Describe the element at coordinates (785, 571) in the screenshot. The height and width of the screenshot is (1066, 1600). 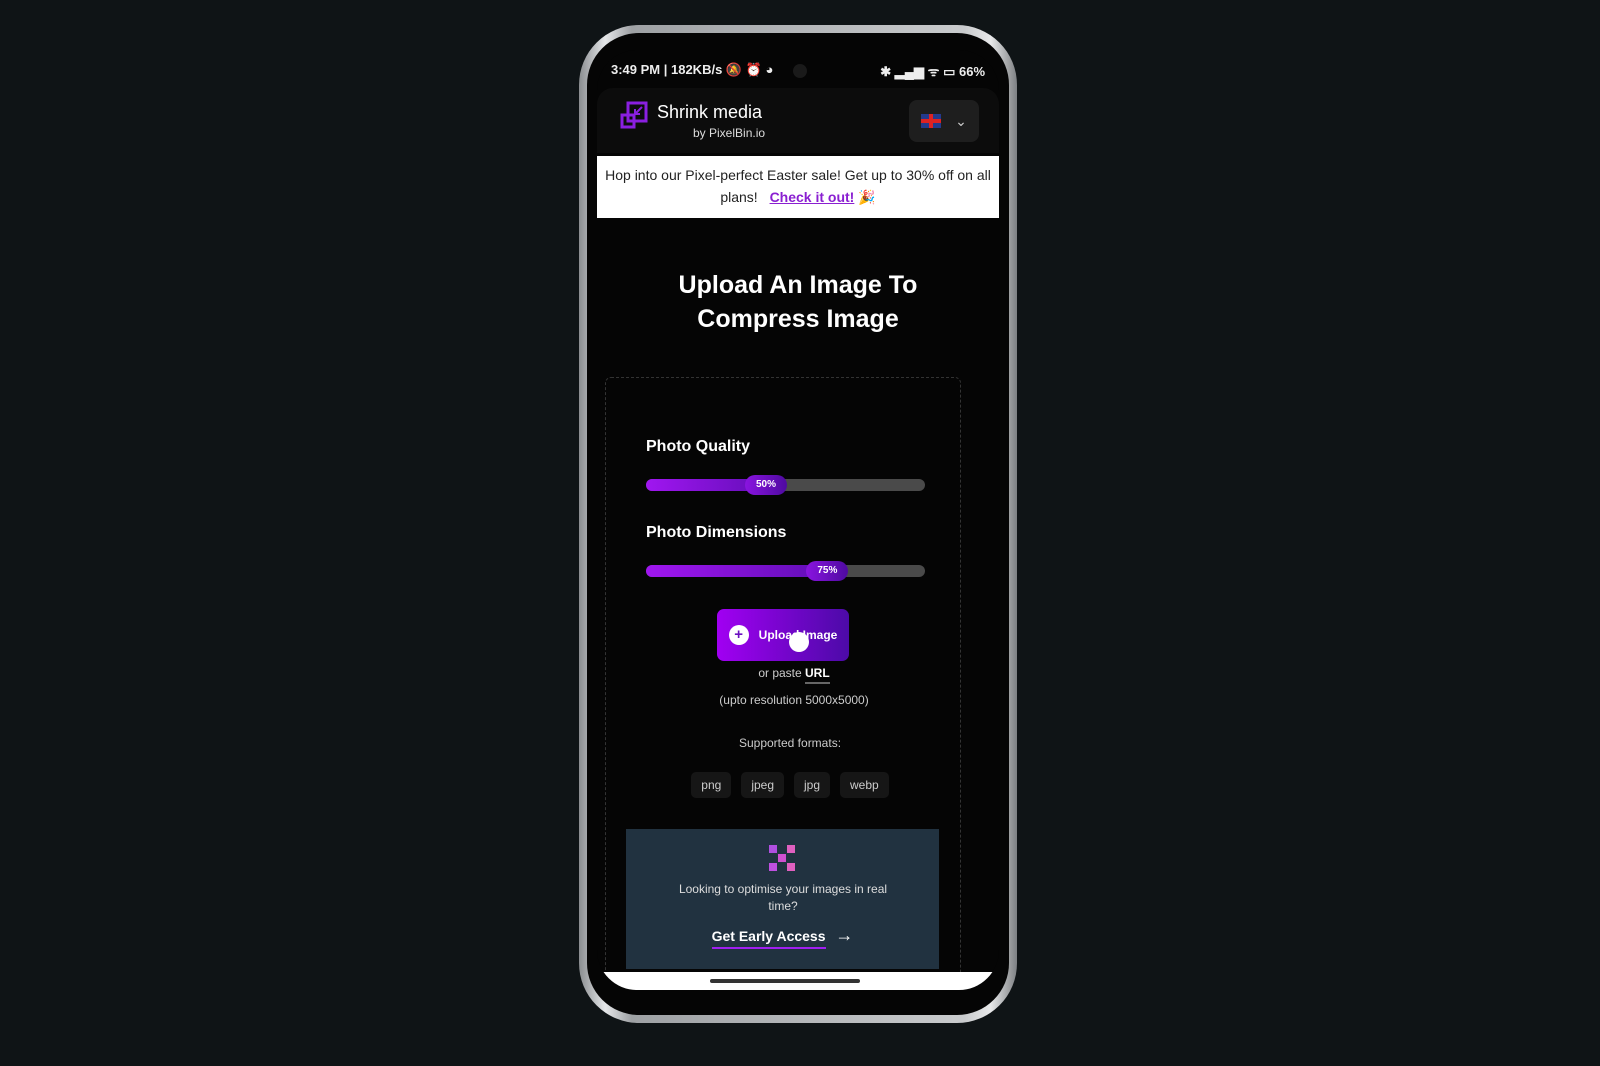
I see `photo-dimensions-slider: 75%` at that location.